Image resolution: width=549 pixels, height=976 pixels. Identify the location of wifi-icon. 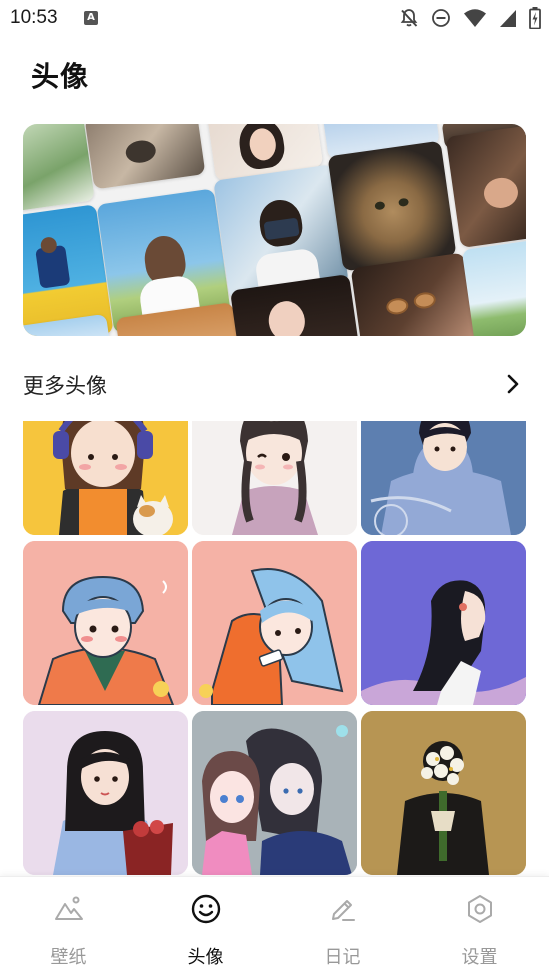
(475, 18).